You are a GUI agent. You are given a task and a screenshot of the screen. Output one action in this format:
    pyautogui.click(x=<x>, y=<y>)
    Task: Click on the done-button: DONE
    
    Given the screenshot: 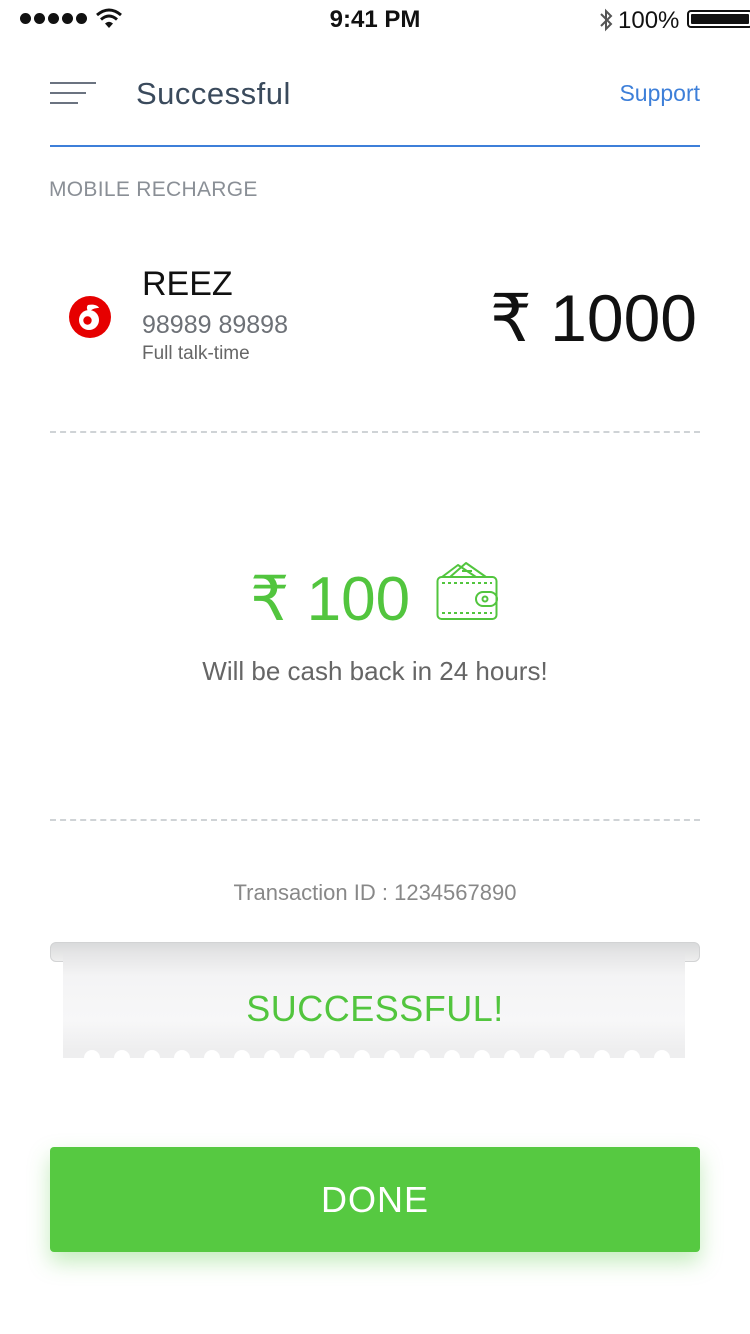 What is the action you would take?
    pyautogui.click(x=375, y=1199)
    